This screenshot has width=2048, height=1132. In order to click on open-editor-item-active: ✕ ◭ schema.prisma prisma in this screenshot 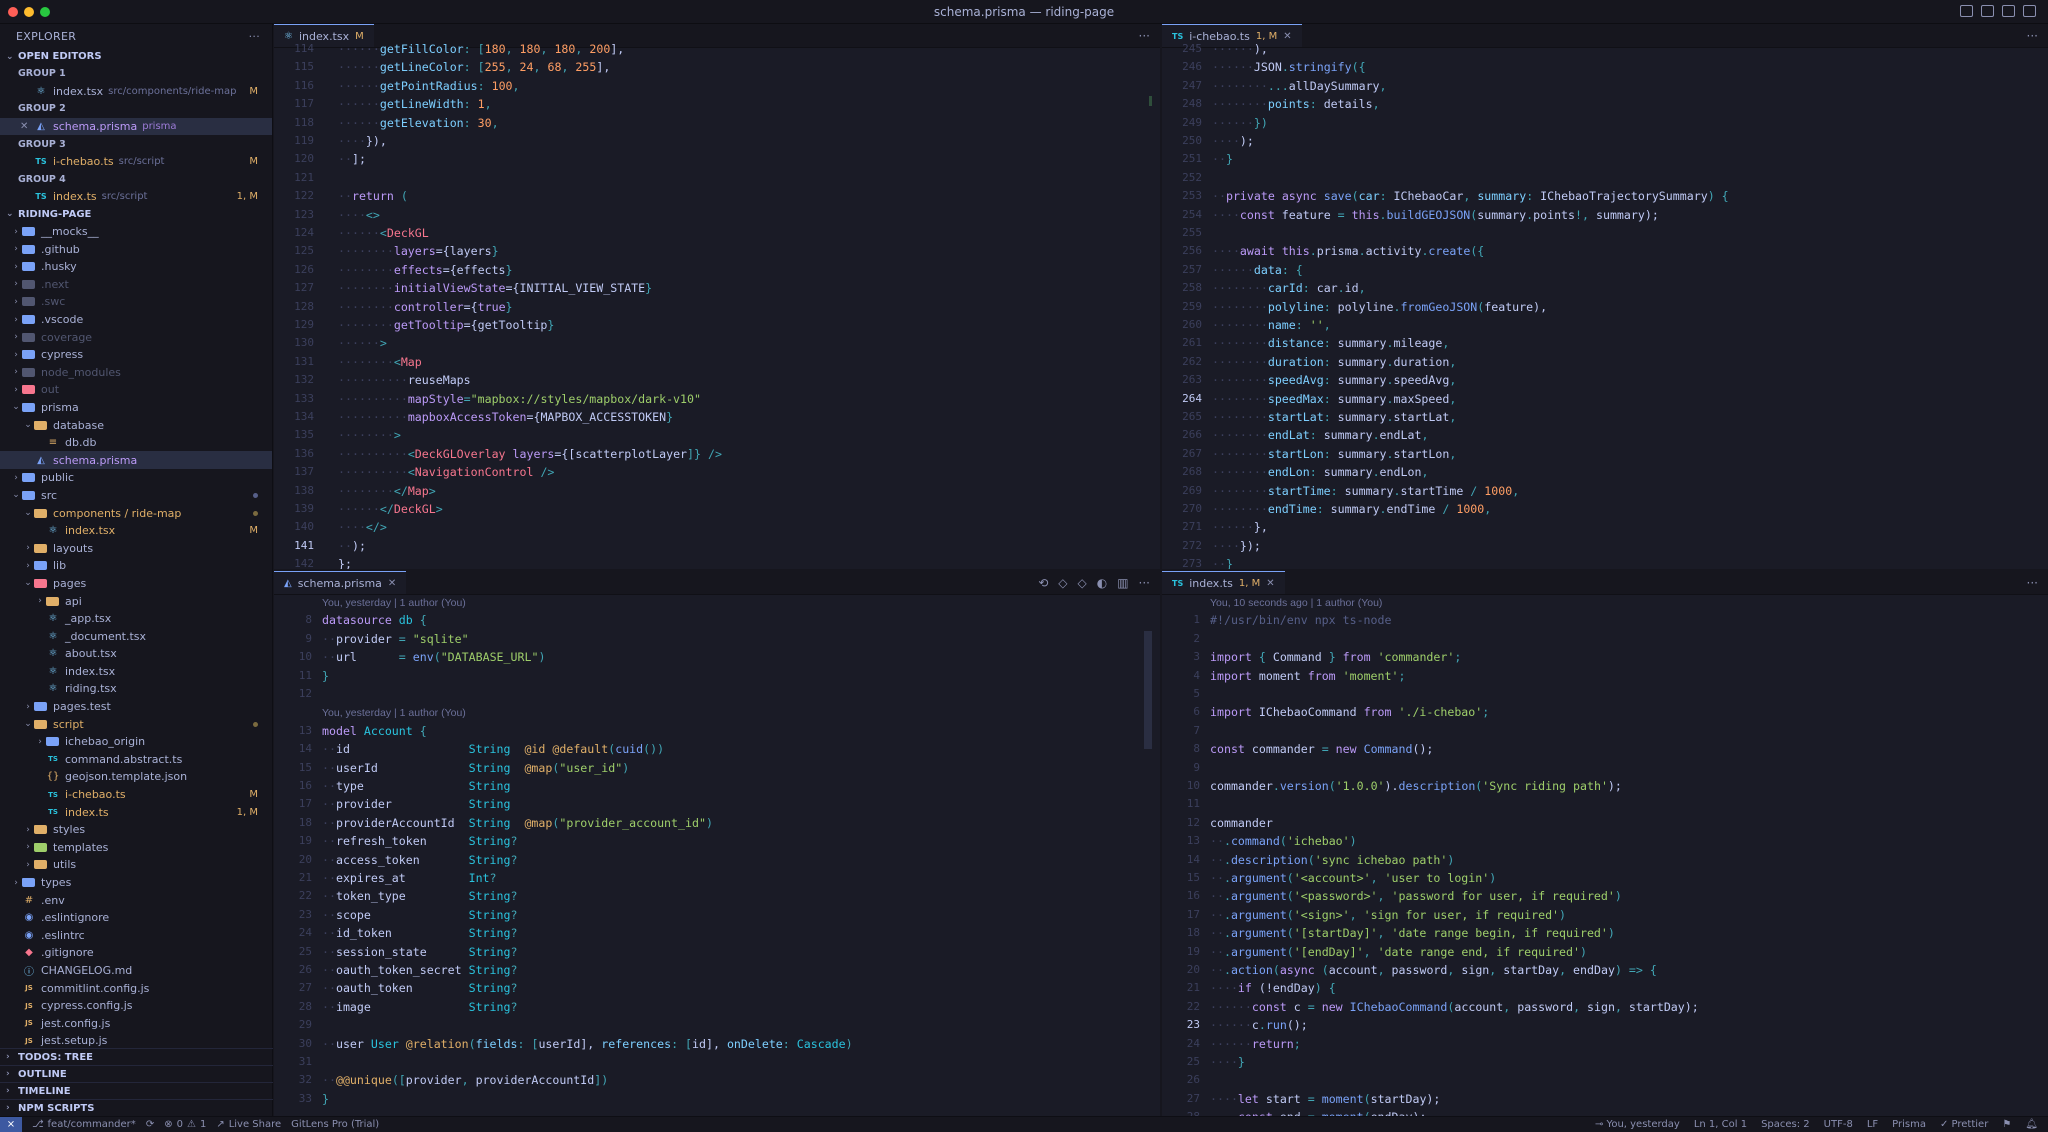, I will do `click(136, 126)`.